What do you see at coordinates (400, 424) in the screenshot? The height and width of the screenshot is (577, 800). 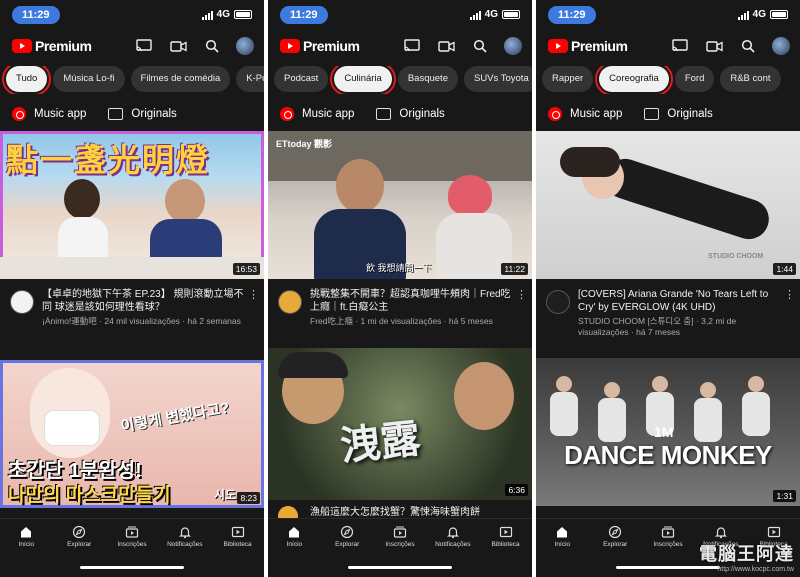 I see `video-thumbnail: 洩露 6:36` at bounding box center [400, 424].